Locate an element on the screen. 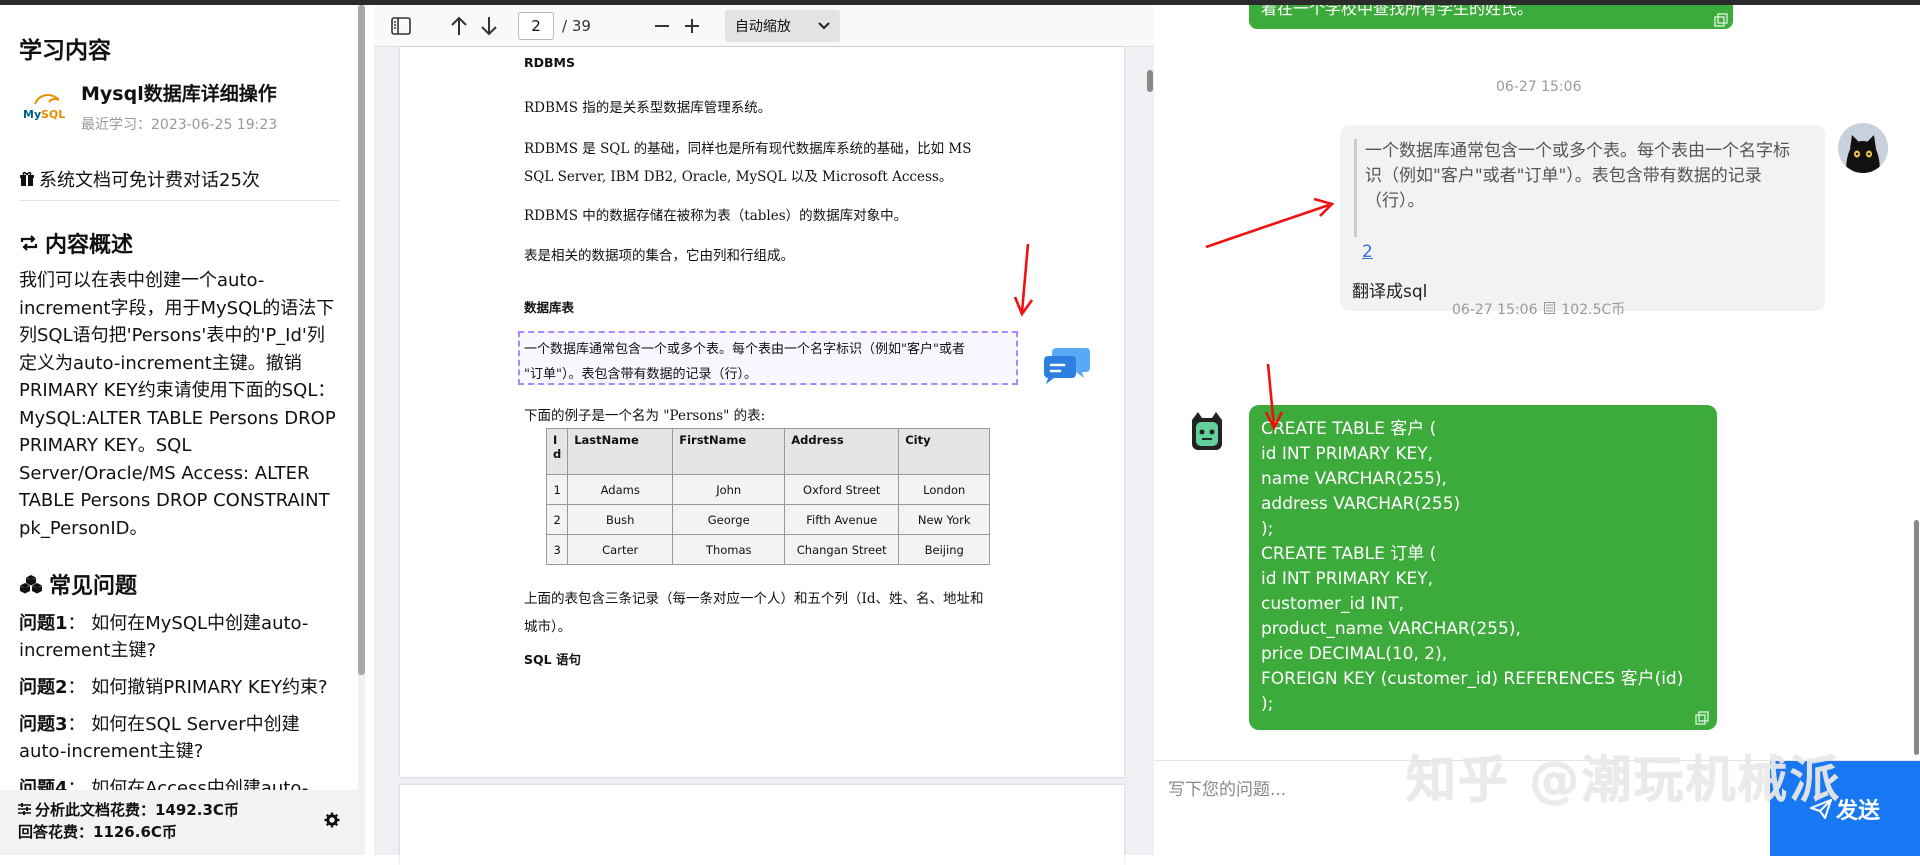  sidebar-toggle-button is located at coordinates (401, 26).